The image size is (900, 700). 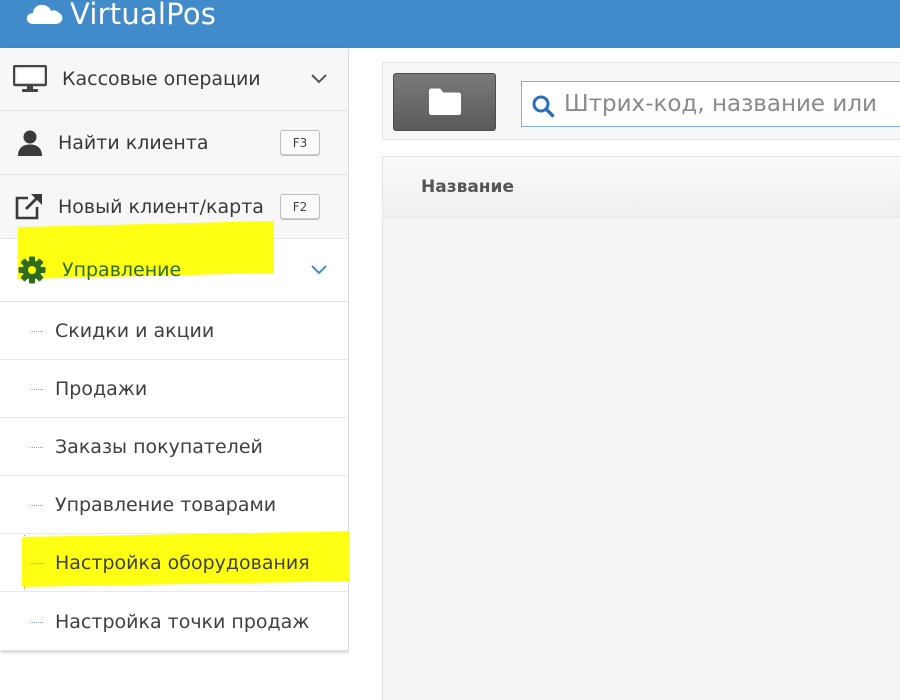 What do you see at coordinates (44, 14) in the screenshot?
I see `cloud-icon` at bounding box center [44, 14].